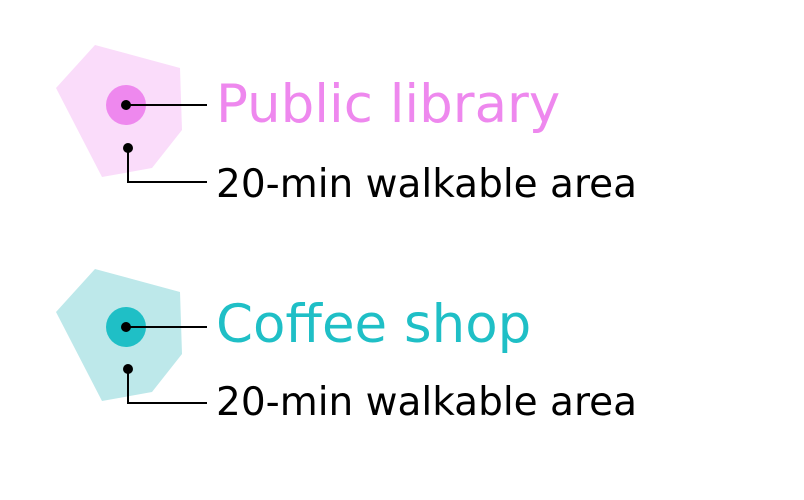 Image resolution: width=804 pixels, height=500 pixels. I want to click on poi-name-label: Public library, so click(388, 104).